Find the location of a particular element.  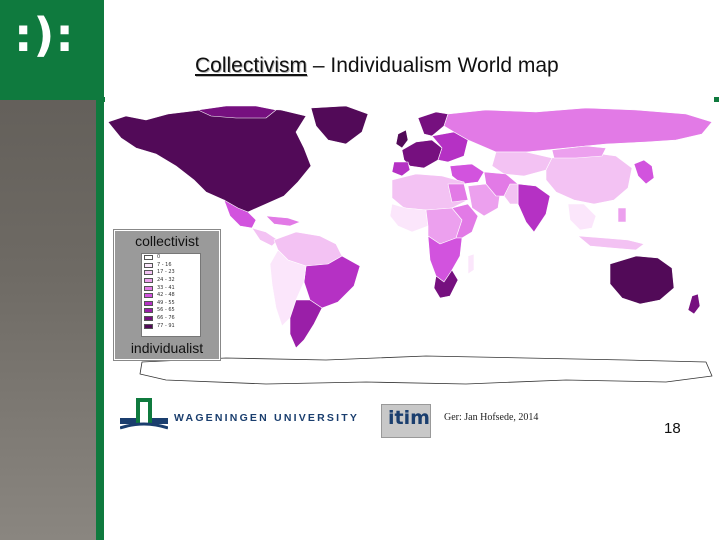

legend-item: 0 is located at coordinates (172, 258).